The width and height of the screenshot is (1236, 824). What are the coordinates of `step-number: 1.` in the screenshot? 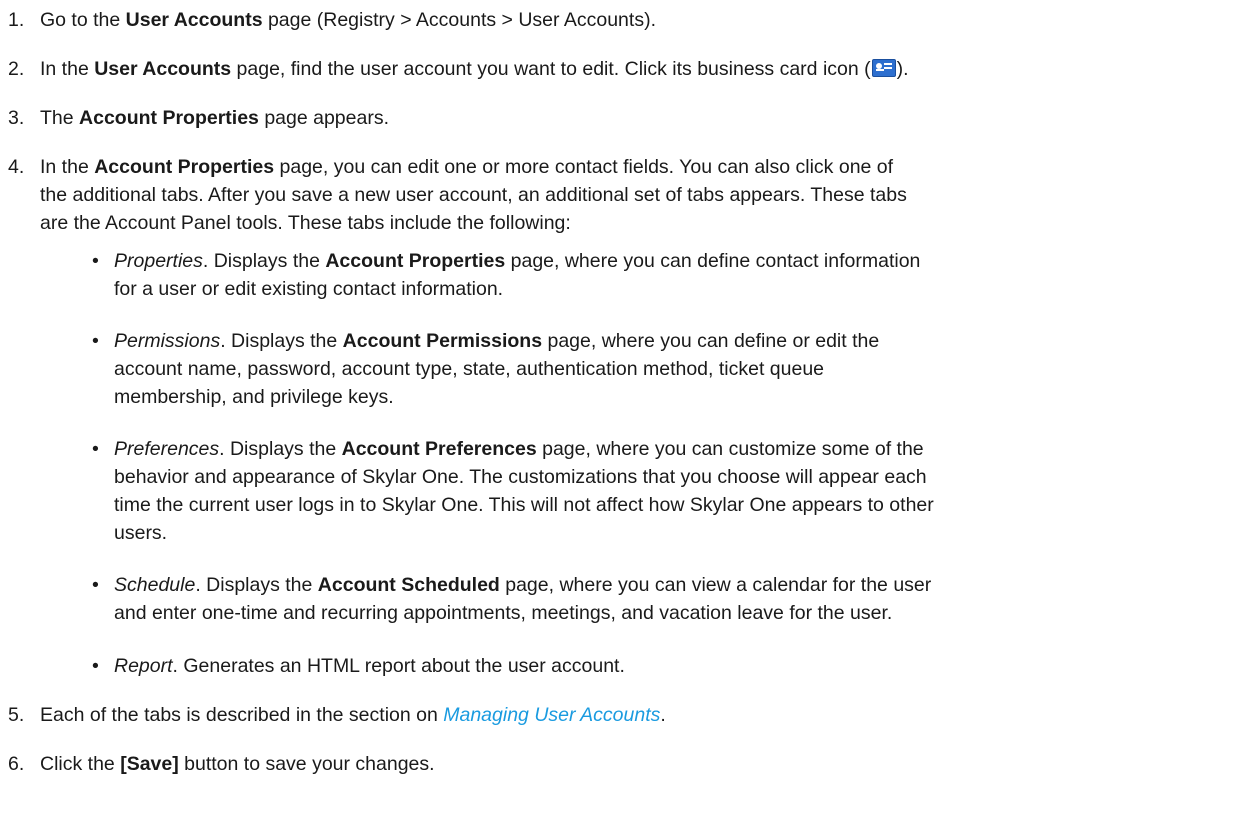 It's located at (16, 20).